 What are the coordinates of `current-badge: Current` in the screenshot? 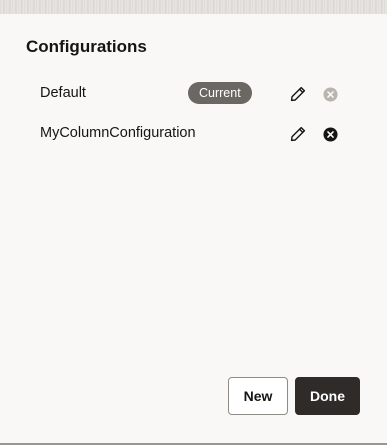 It's located at (220, 93).